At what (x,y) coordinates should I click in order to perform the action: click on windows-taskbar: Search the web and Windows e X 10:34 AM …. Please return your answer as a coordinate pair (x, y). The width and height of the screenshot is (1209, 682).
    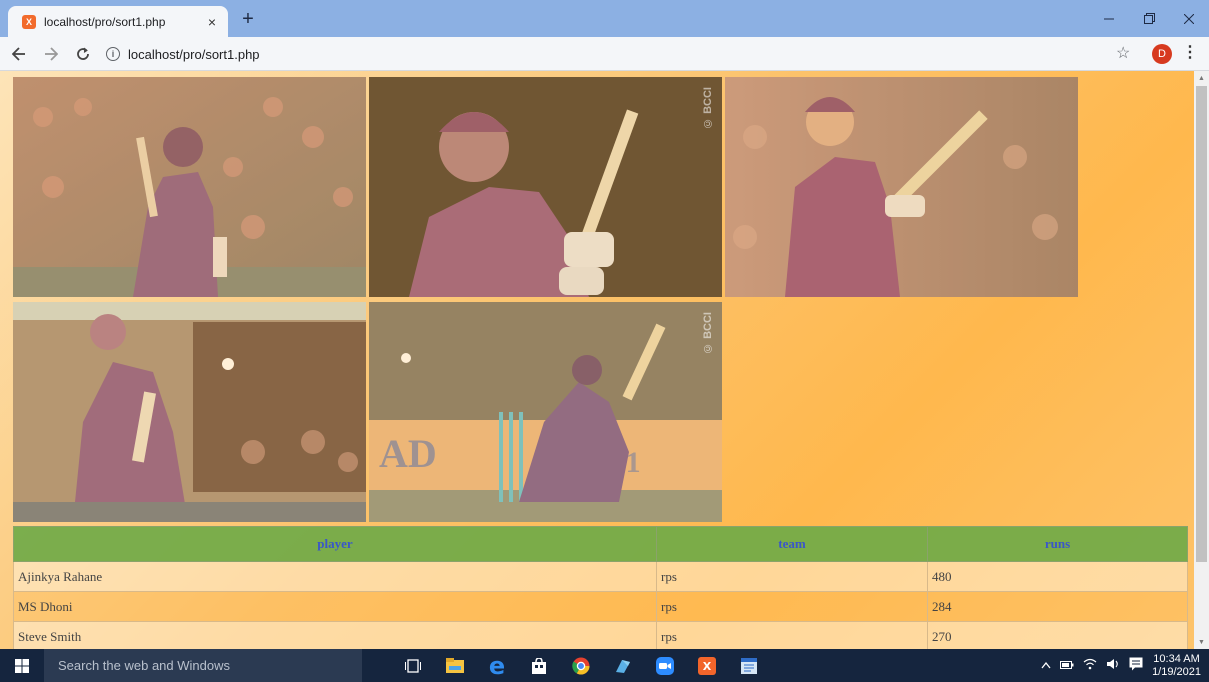
    Looking at the image, I should click on (604, 665).